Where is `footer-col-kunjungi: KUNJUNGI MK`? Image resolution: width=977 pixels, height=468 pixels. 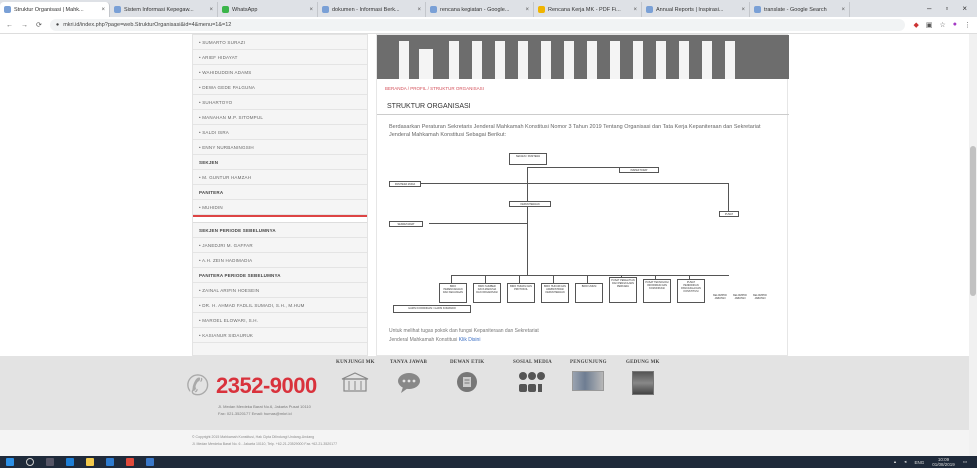 footer-col-kunjungi: KUNJUNGI MK is located at coordinates (355, 376).